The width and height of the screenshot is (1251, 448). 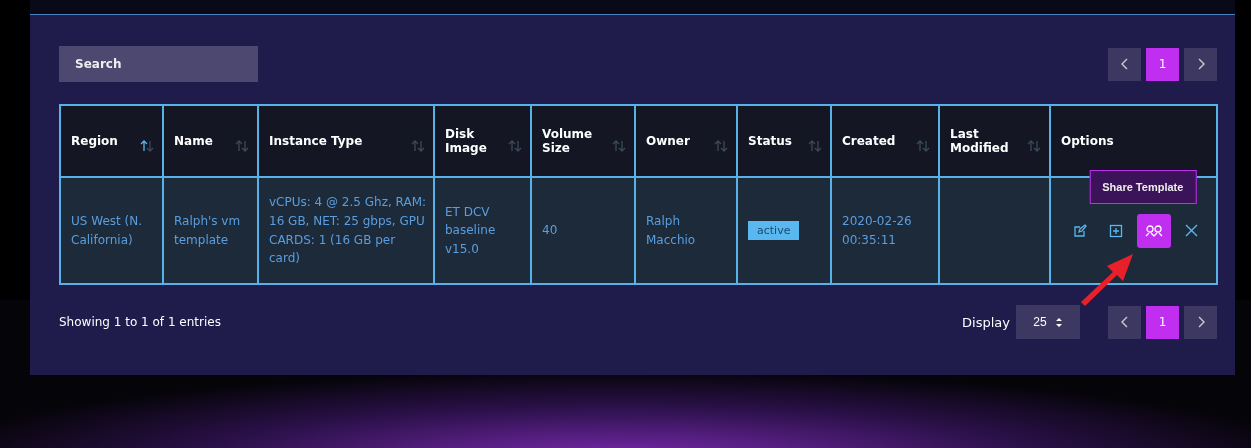 I want to click on table-cell: 40, so click(x=583, y=230).